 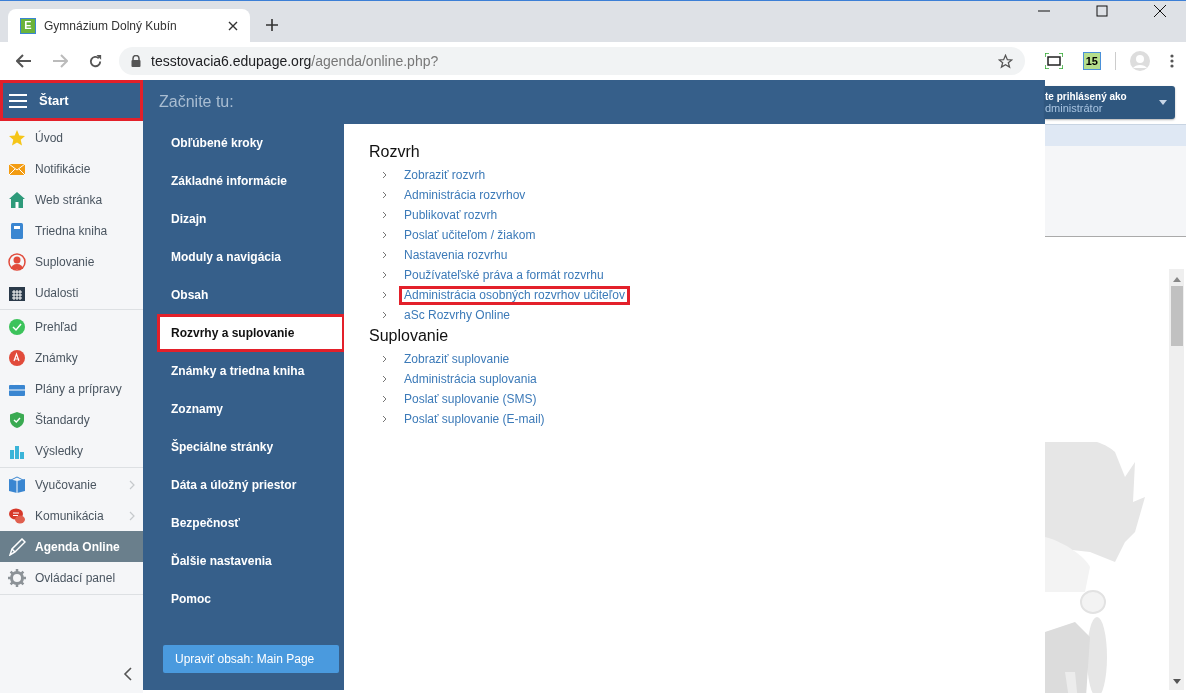 What do you see at coordinates (71, 137) in the screenshot?
I see `sidebar-item: Úvod` at bounding box center [71, 137].